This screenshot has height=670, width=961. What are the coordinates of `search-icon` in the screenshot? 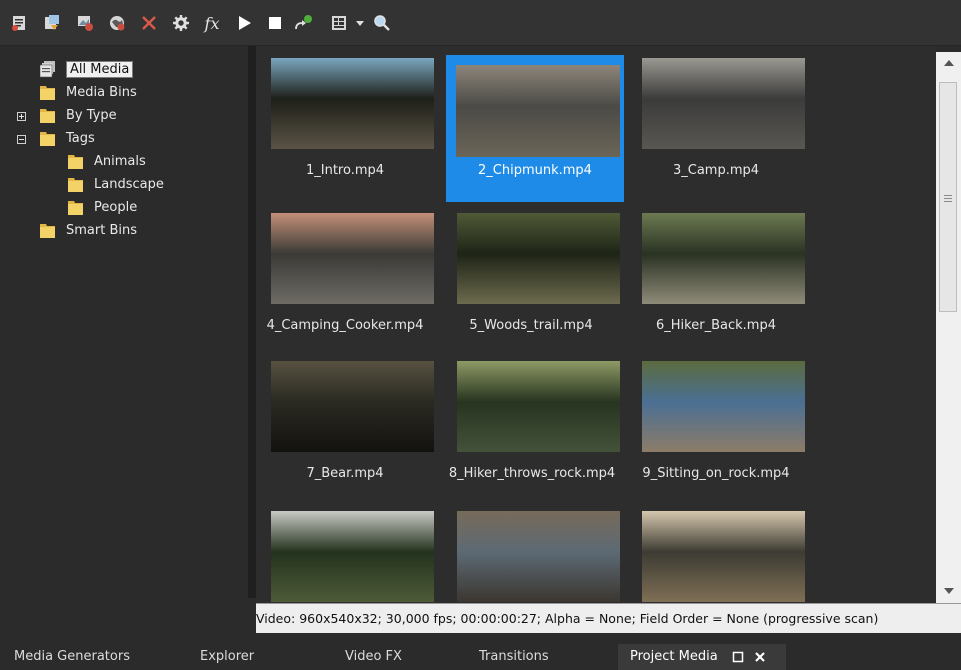 It's located at (382, 23).